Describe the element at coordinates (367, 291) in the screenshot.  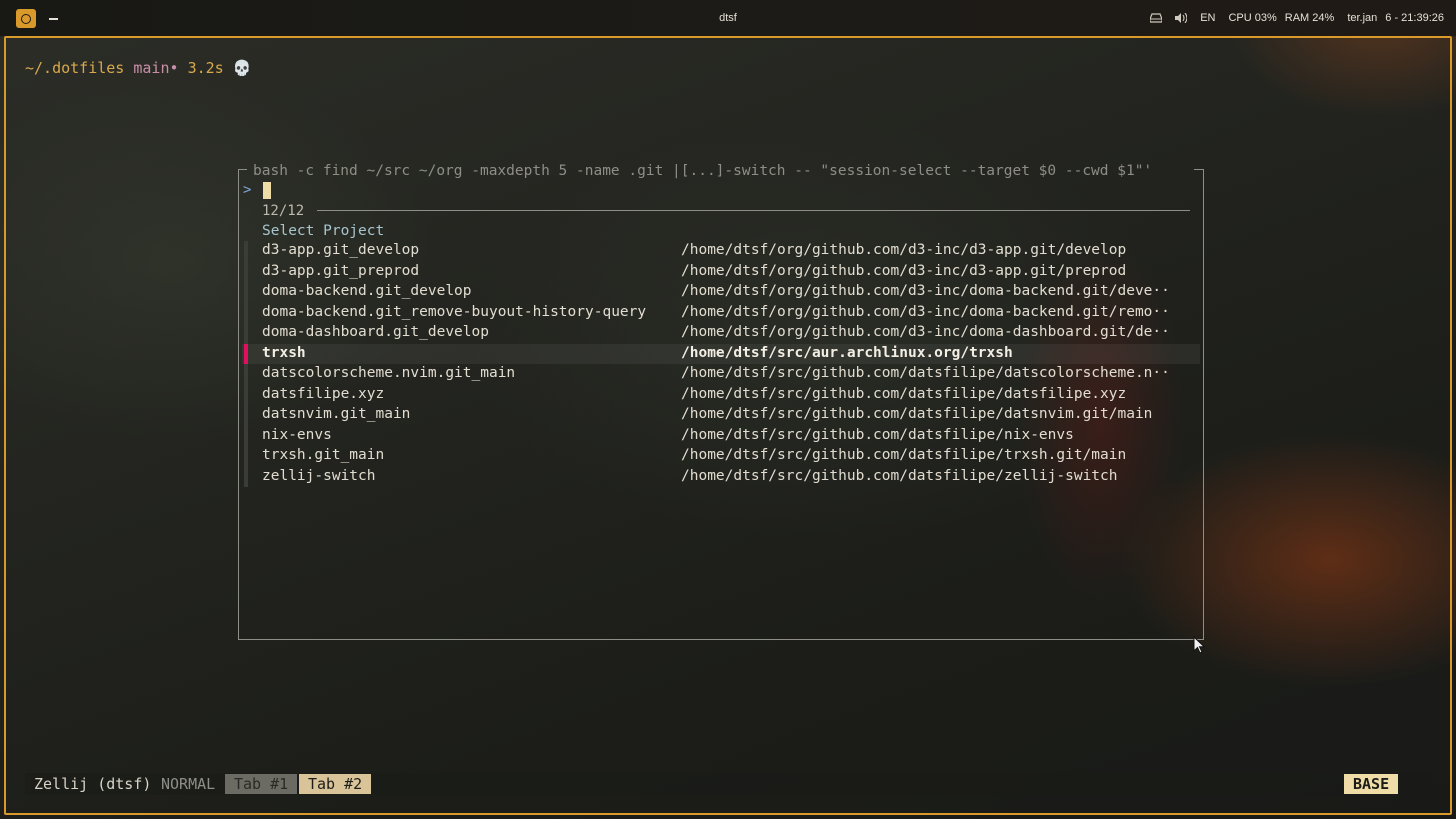
I see `project-name: doma-backend.git_develop` at that location.